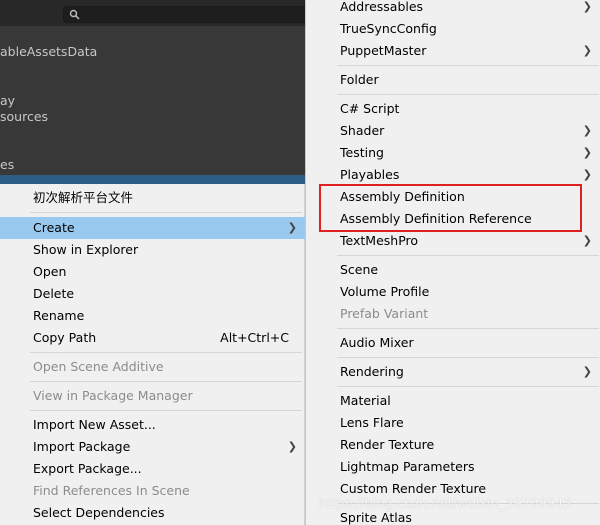 This screenshot has height=525, width=600. Describe the element at coordinates (385, 291) in the screenshot. I see `menu-item-label: Volume Profile` at that location.